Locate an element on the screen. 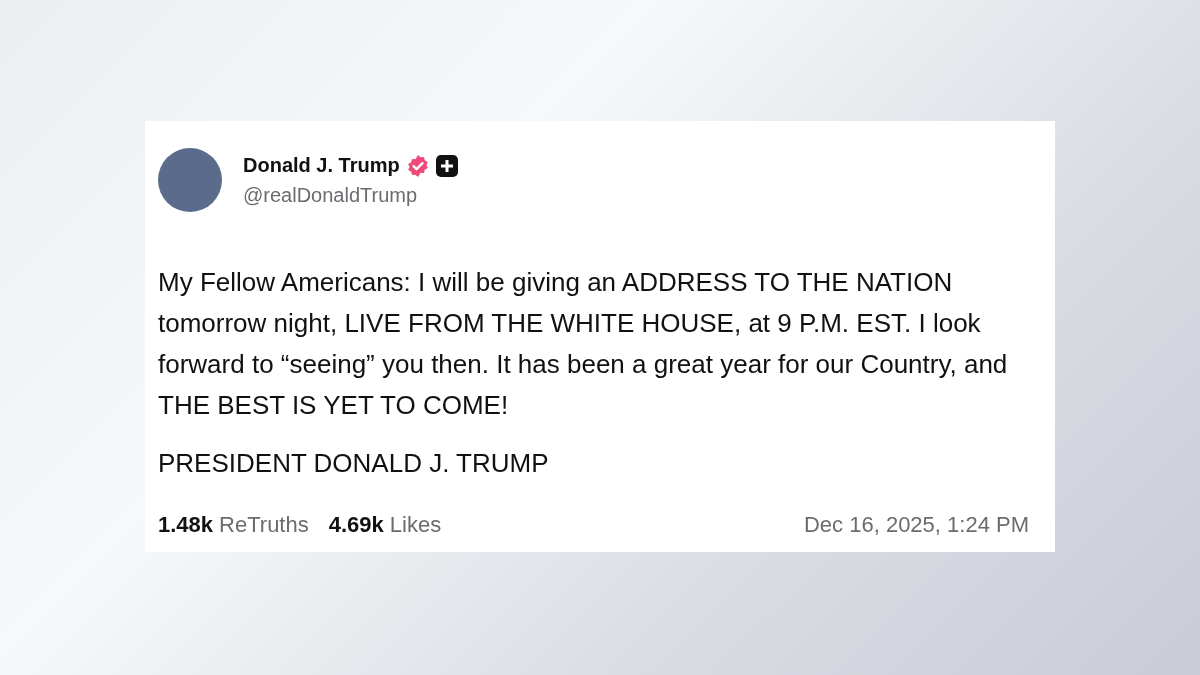  author-handle: @realDonaldTrump is located at coordinates (350, 195).